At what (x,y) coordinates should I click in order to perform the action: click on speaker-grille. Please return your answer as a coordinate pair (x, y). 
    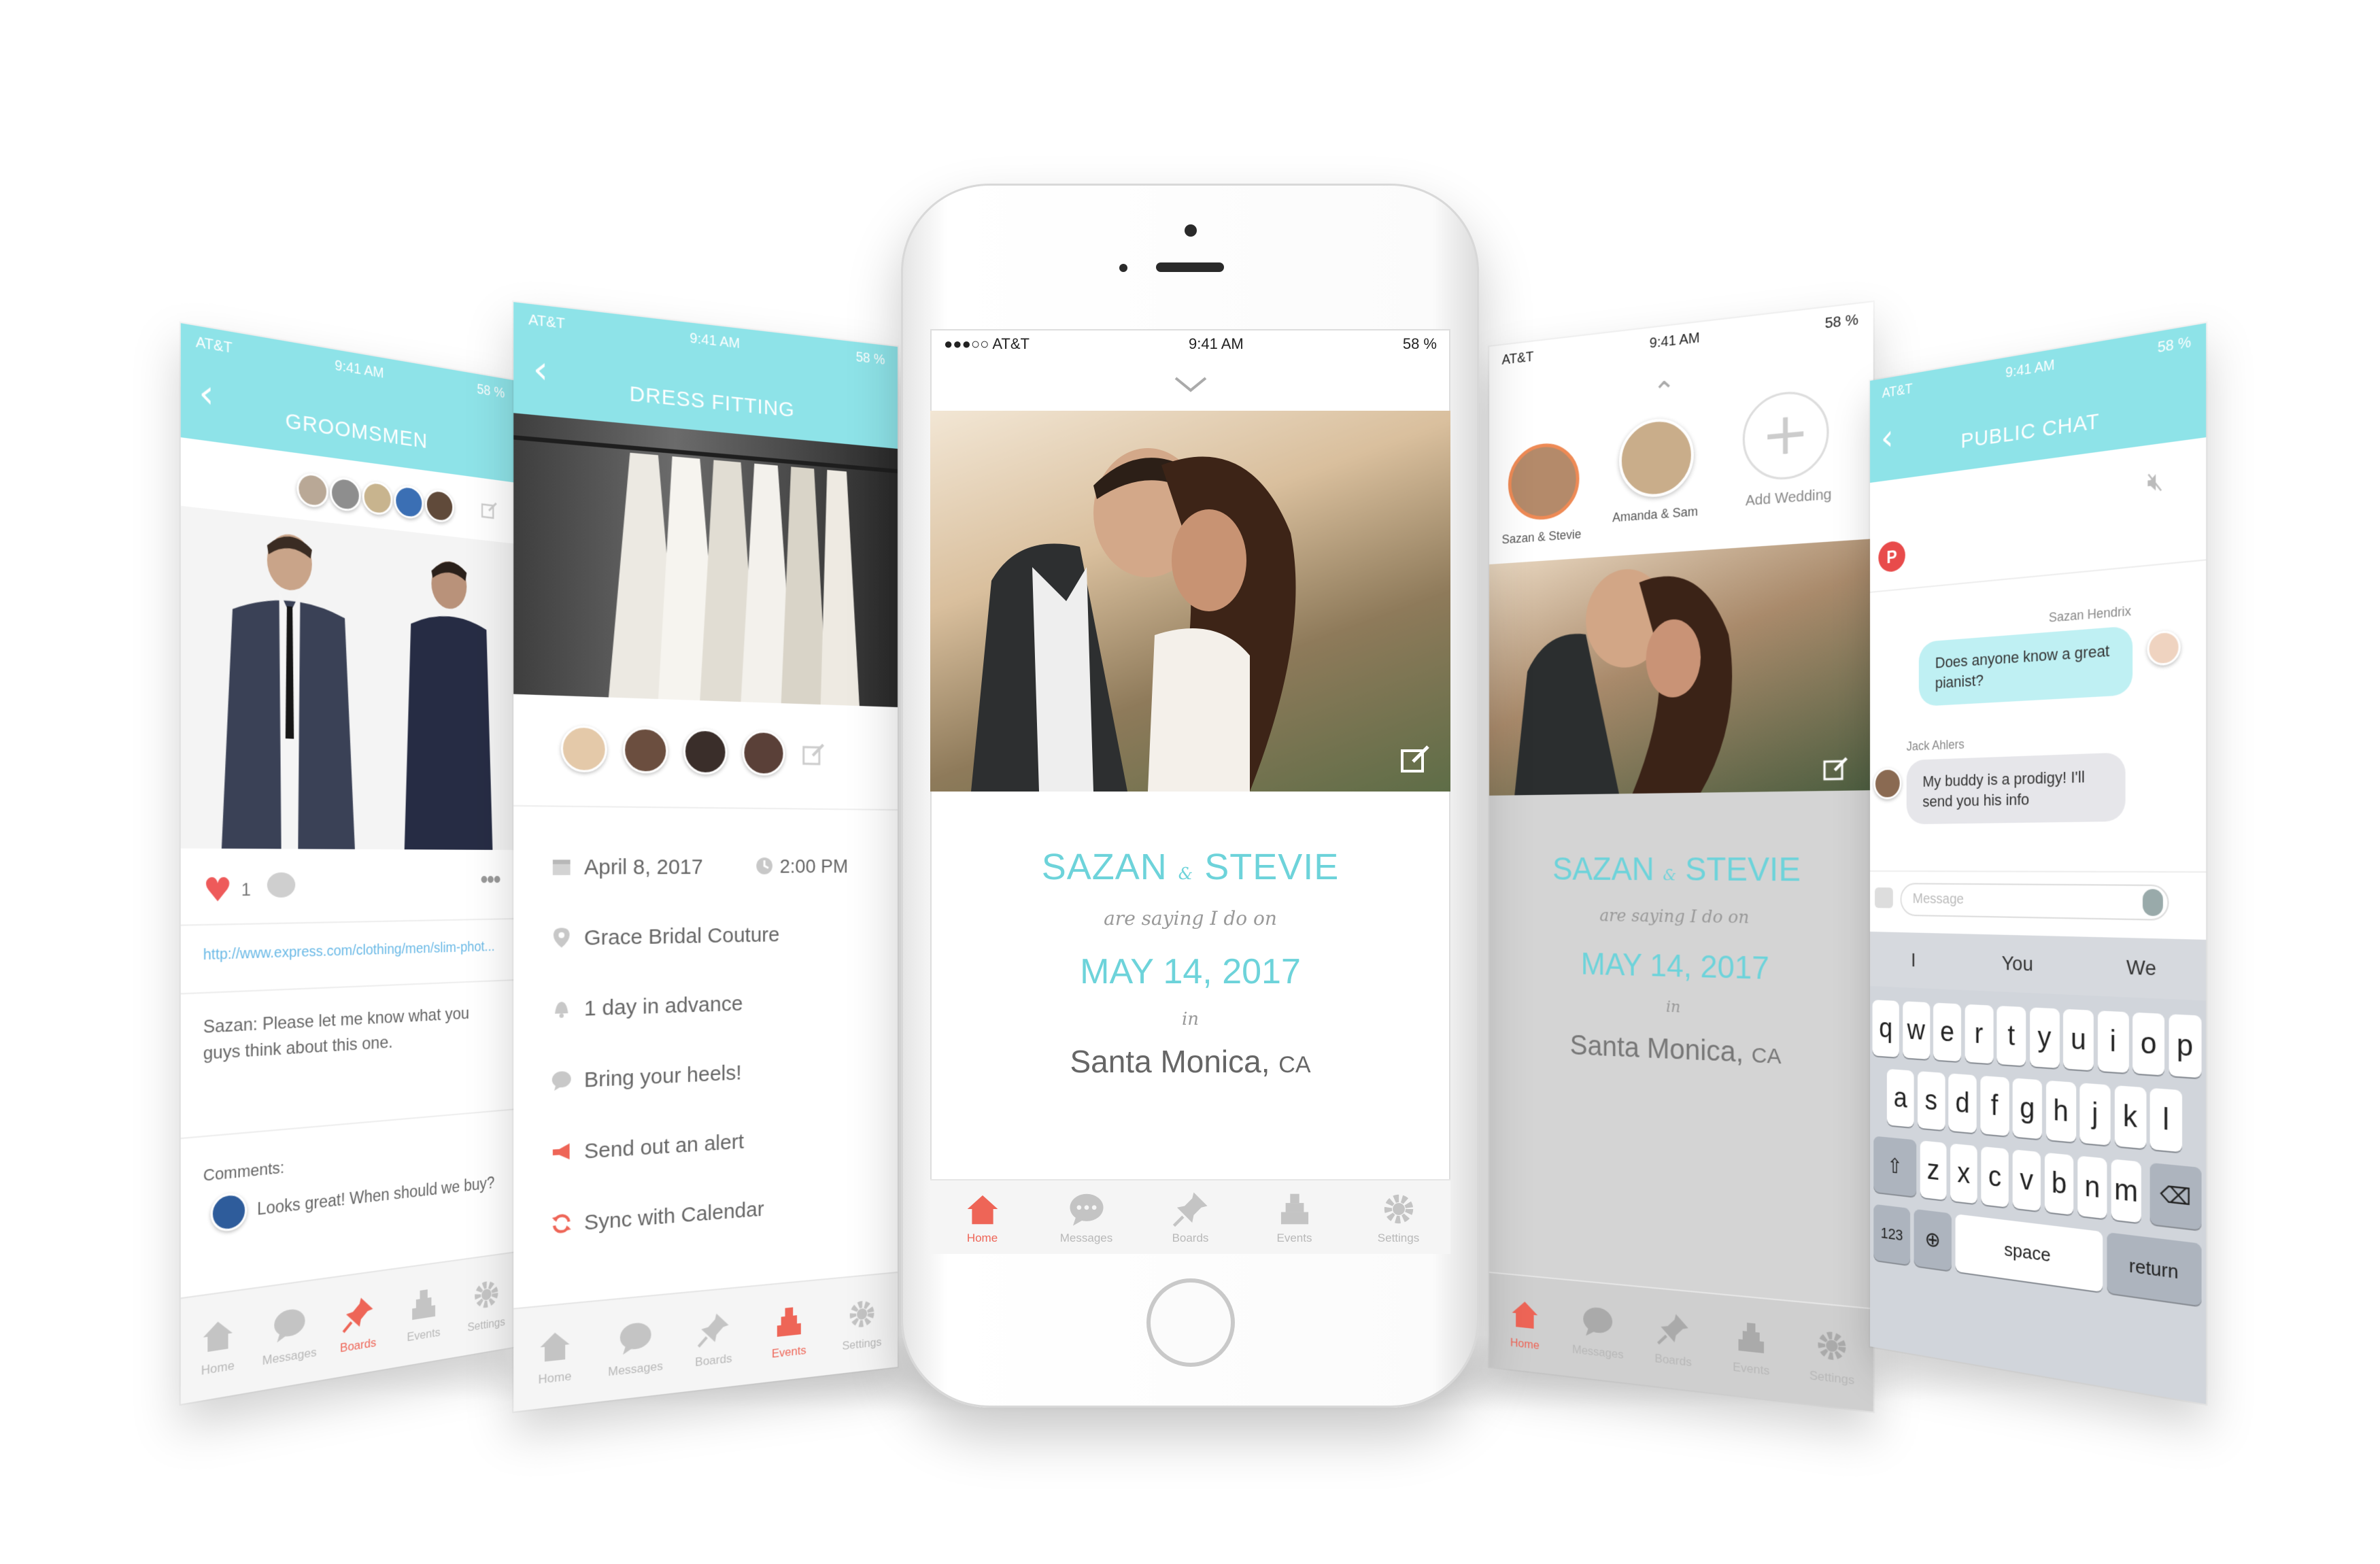
    Looking at the image, I should click on (1190, 267).